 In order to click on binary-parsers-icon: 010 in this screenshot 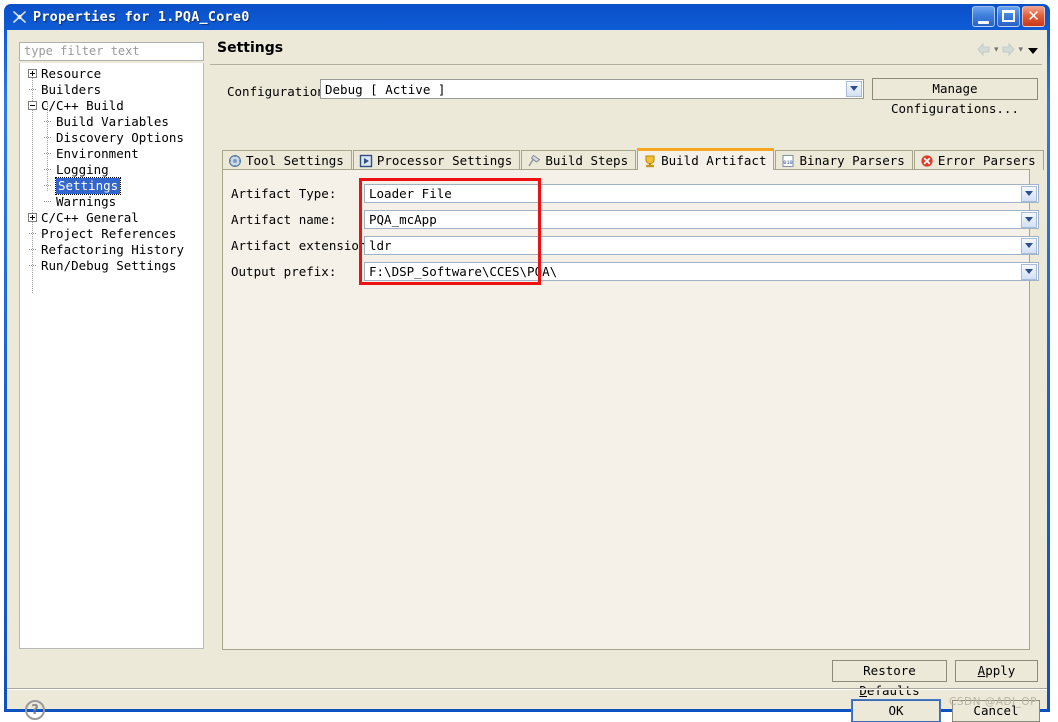, I will do `click(788, 161)`.